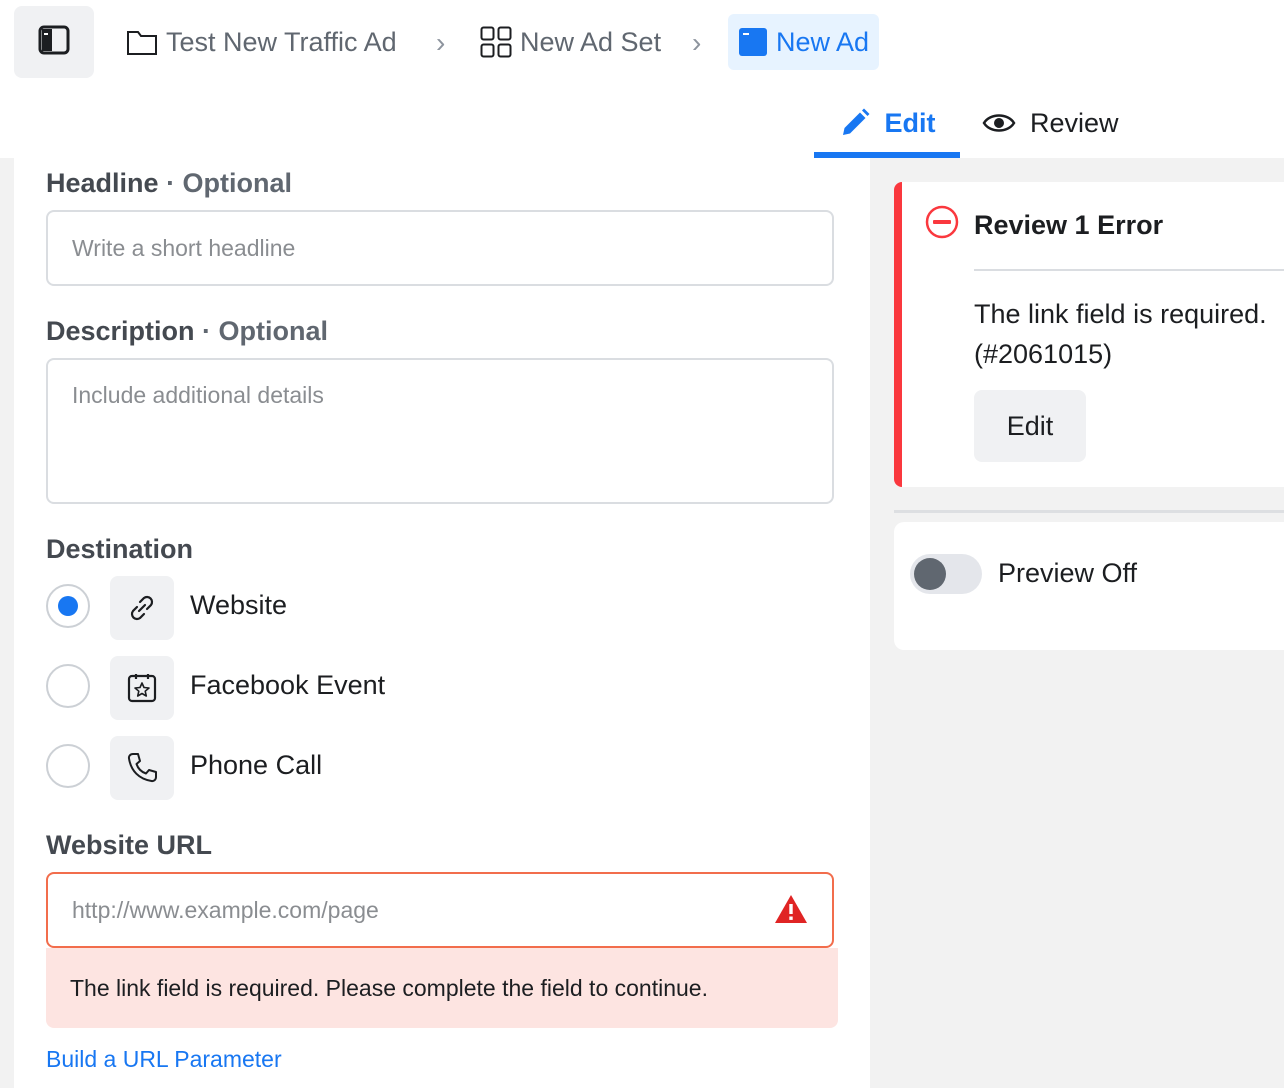 This screenshot has width=1284, height=1088. I want to click on sidebar-toggle-icon, so click(54, 42).